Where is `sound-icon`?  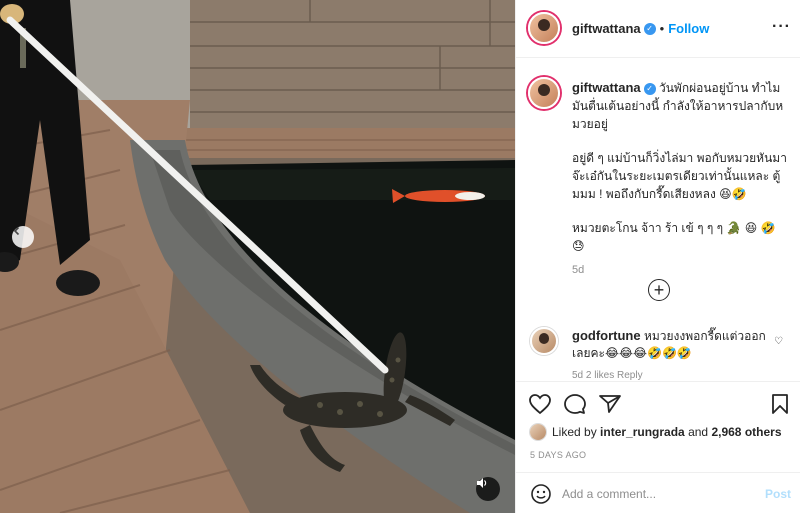
sound-icon is located at coordinates (482, 483).